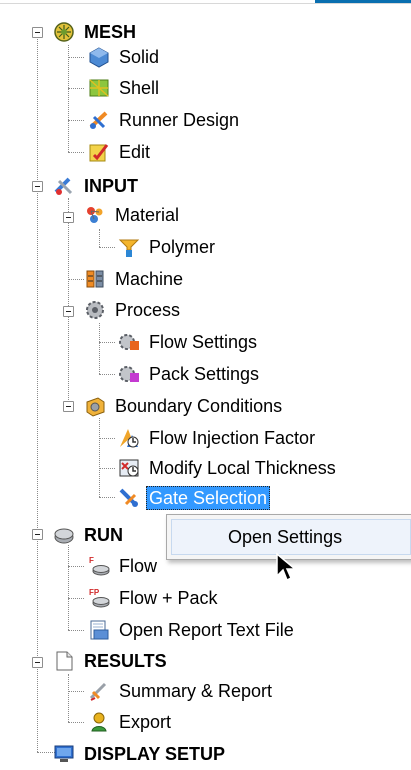 The width and height of the screenshot is (411, 770). What do you see at coordinates (184, 406) in the screenshot?
I see `tree-node-boundary-conditions: Boundary Conditions` at bounding box center [184, 406].